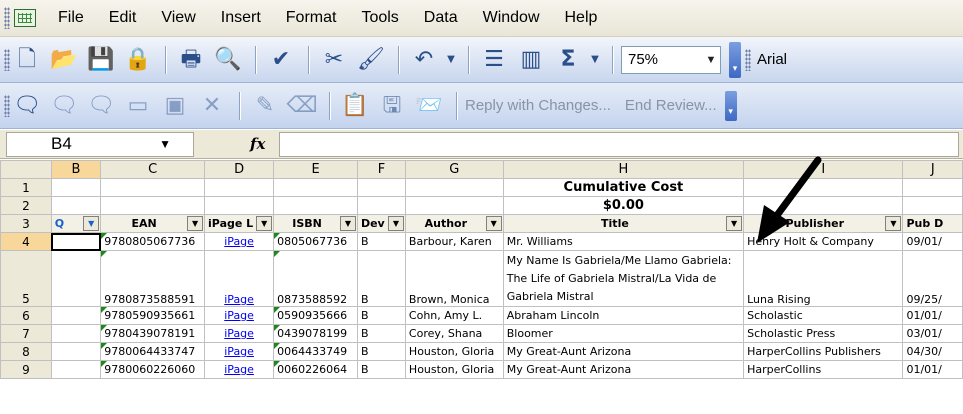 The height and width of the screenshot is (414, 963). Describe the element at coordinates (623, 333) in the screenshot. I see `title-cell: Bloomer` at that location.